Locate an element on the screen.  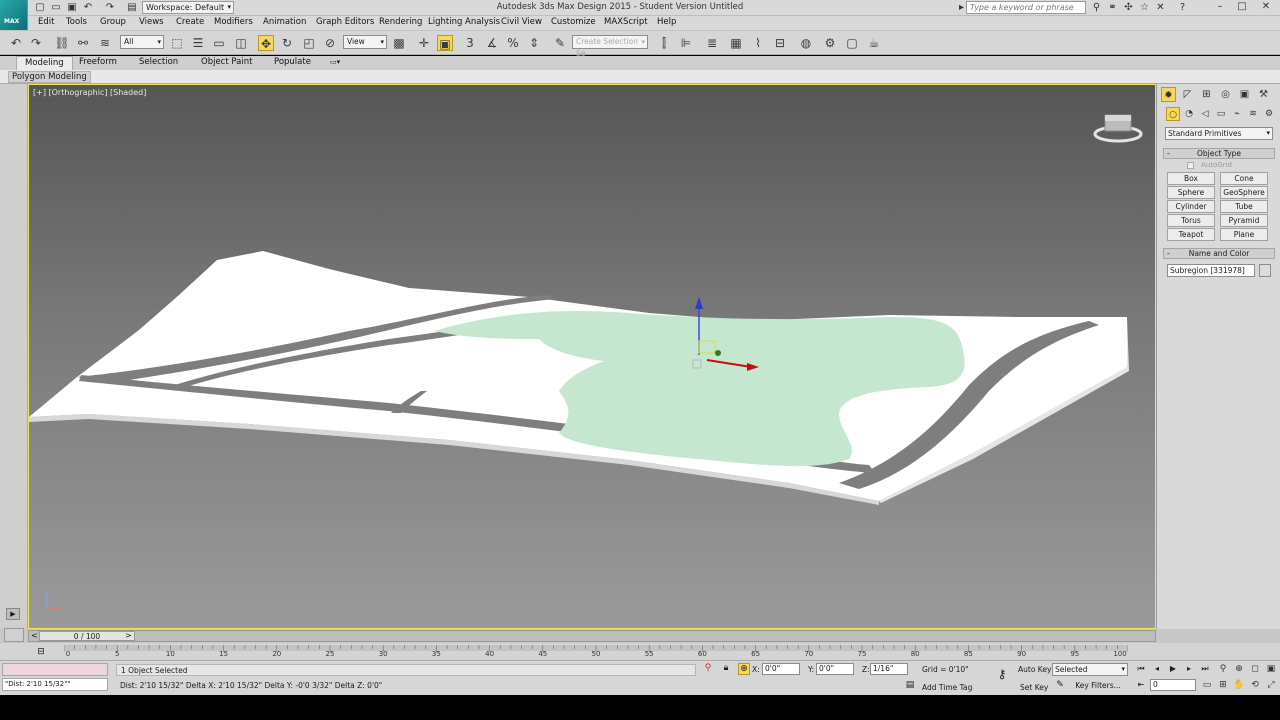
bind-to-space-warp-icon: ≋ is located at coordinates (105, 43).